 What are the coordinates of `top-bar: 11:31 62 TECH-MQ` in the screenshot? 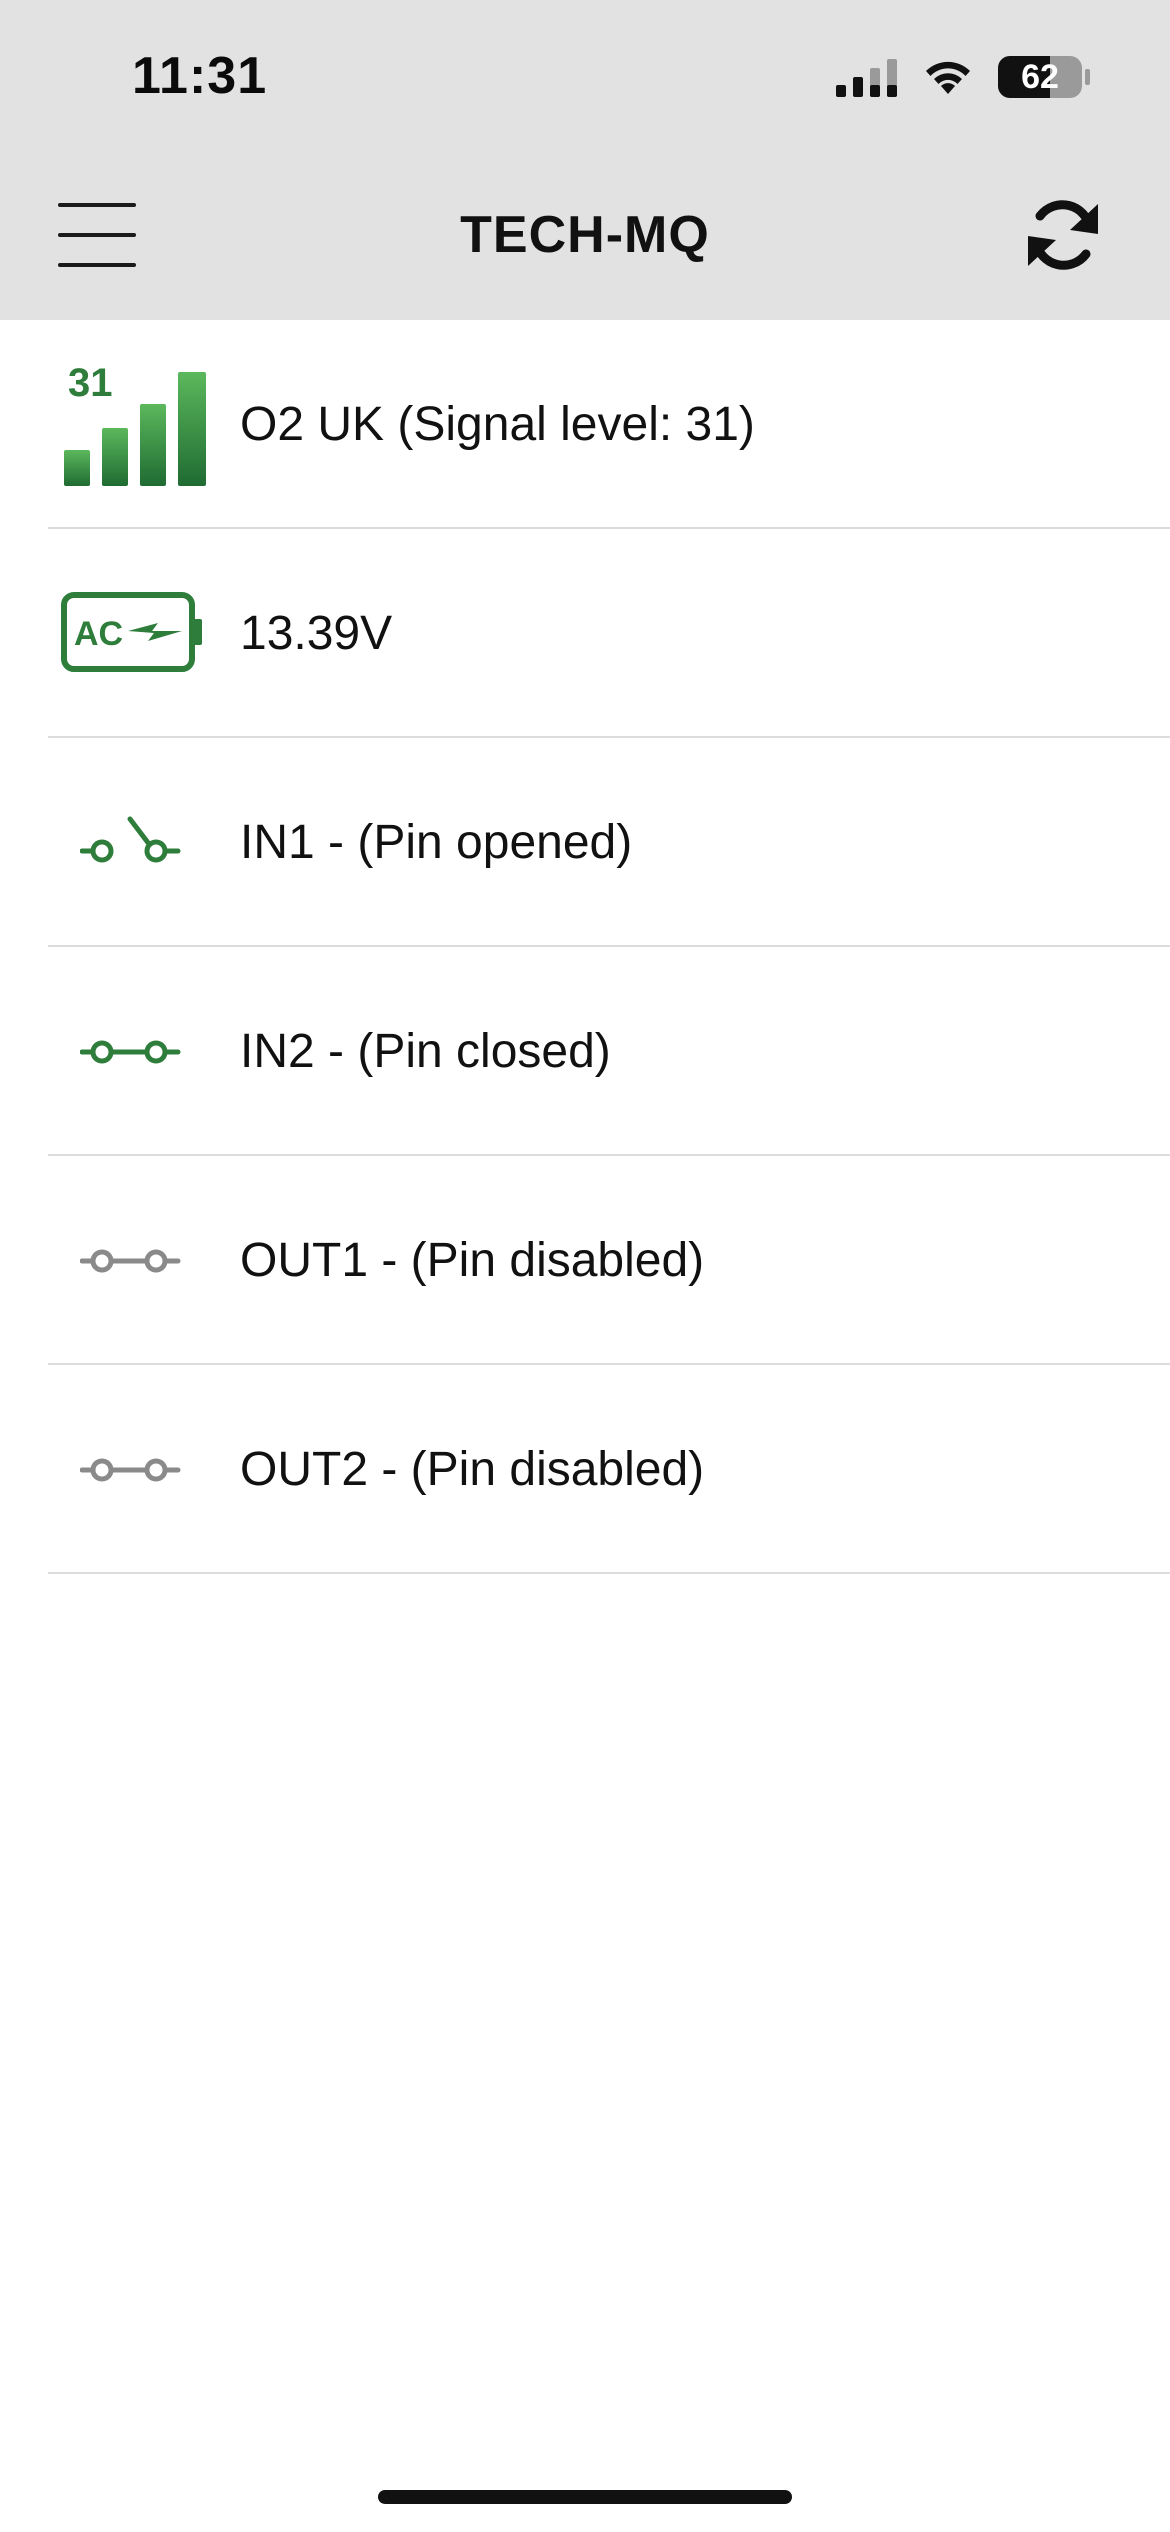 It's located at (585, 160).